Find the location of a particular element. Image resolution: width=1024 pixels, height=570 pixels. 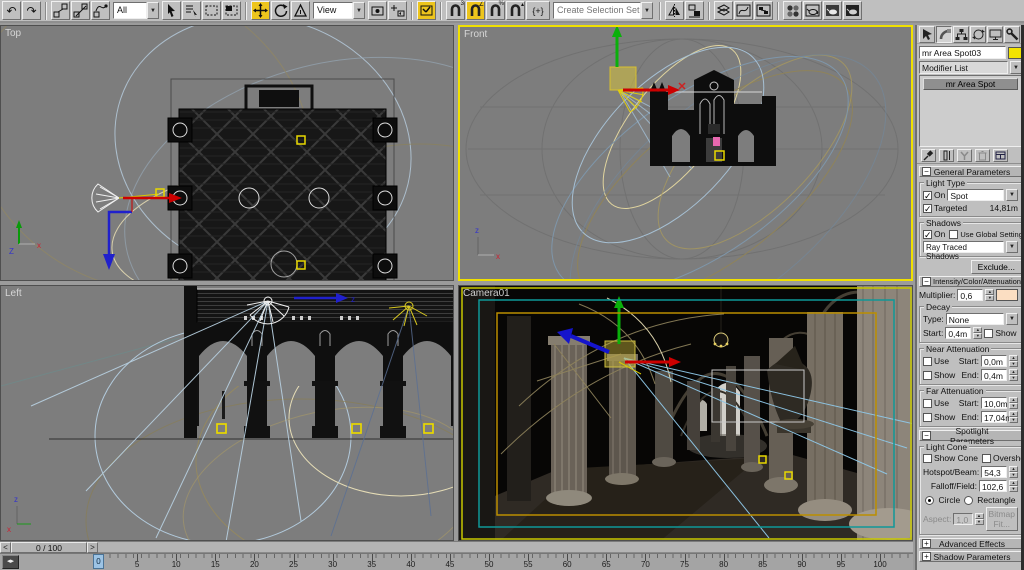

rect-selection-region-button is located at coordinates (211, 10).